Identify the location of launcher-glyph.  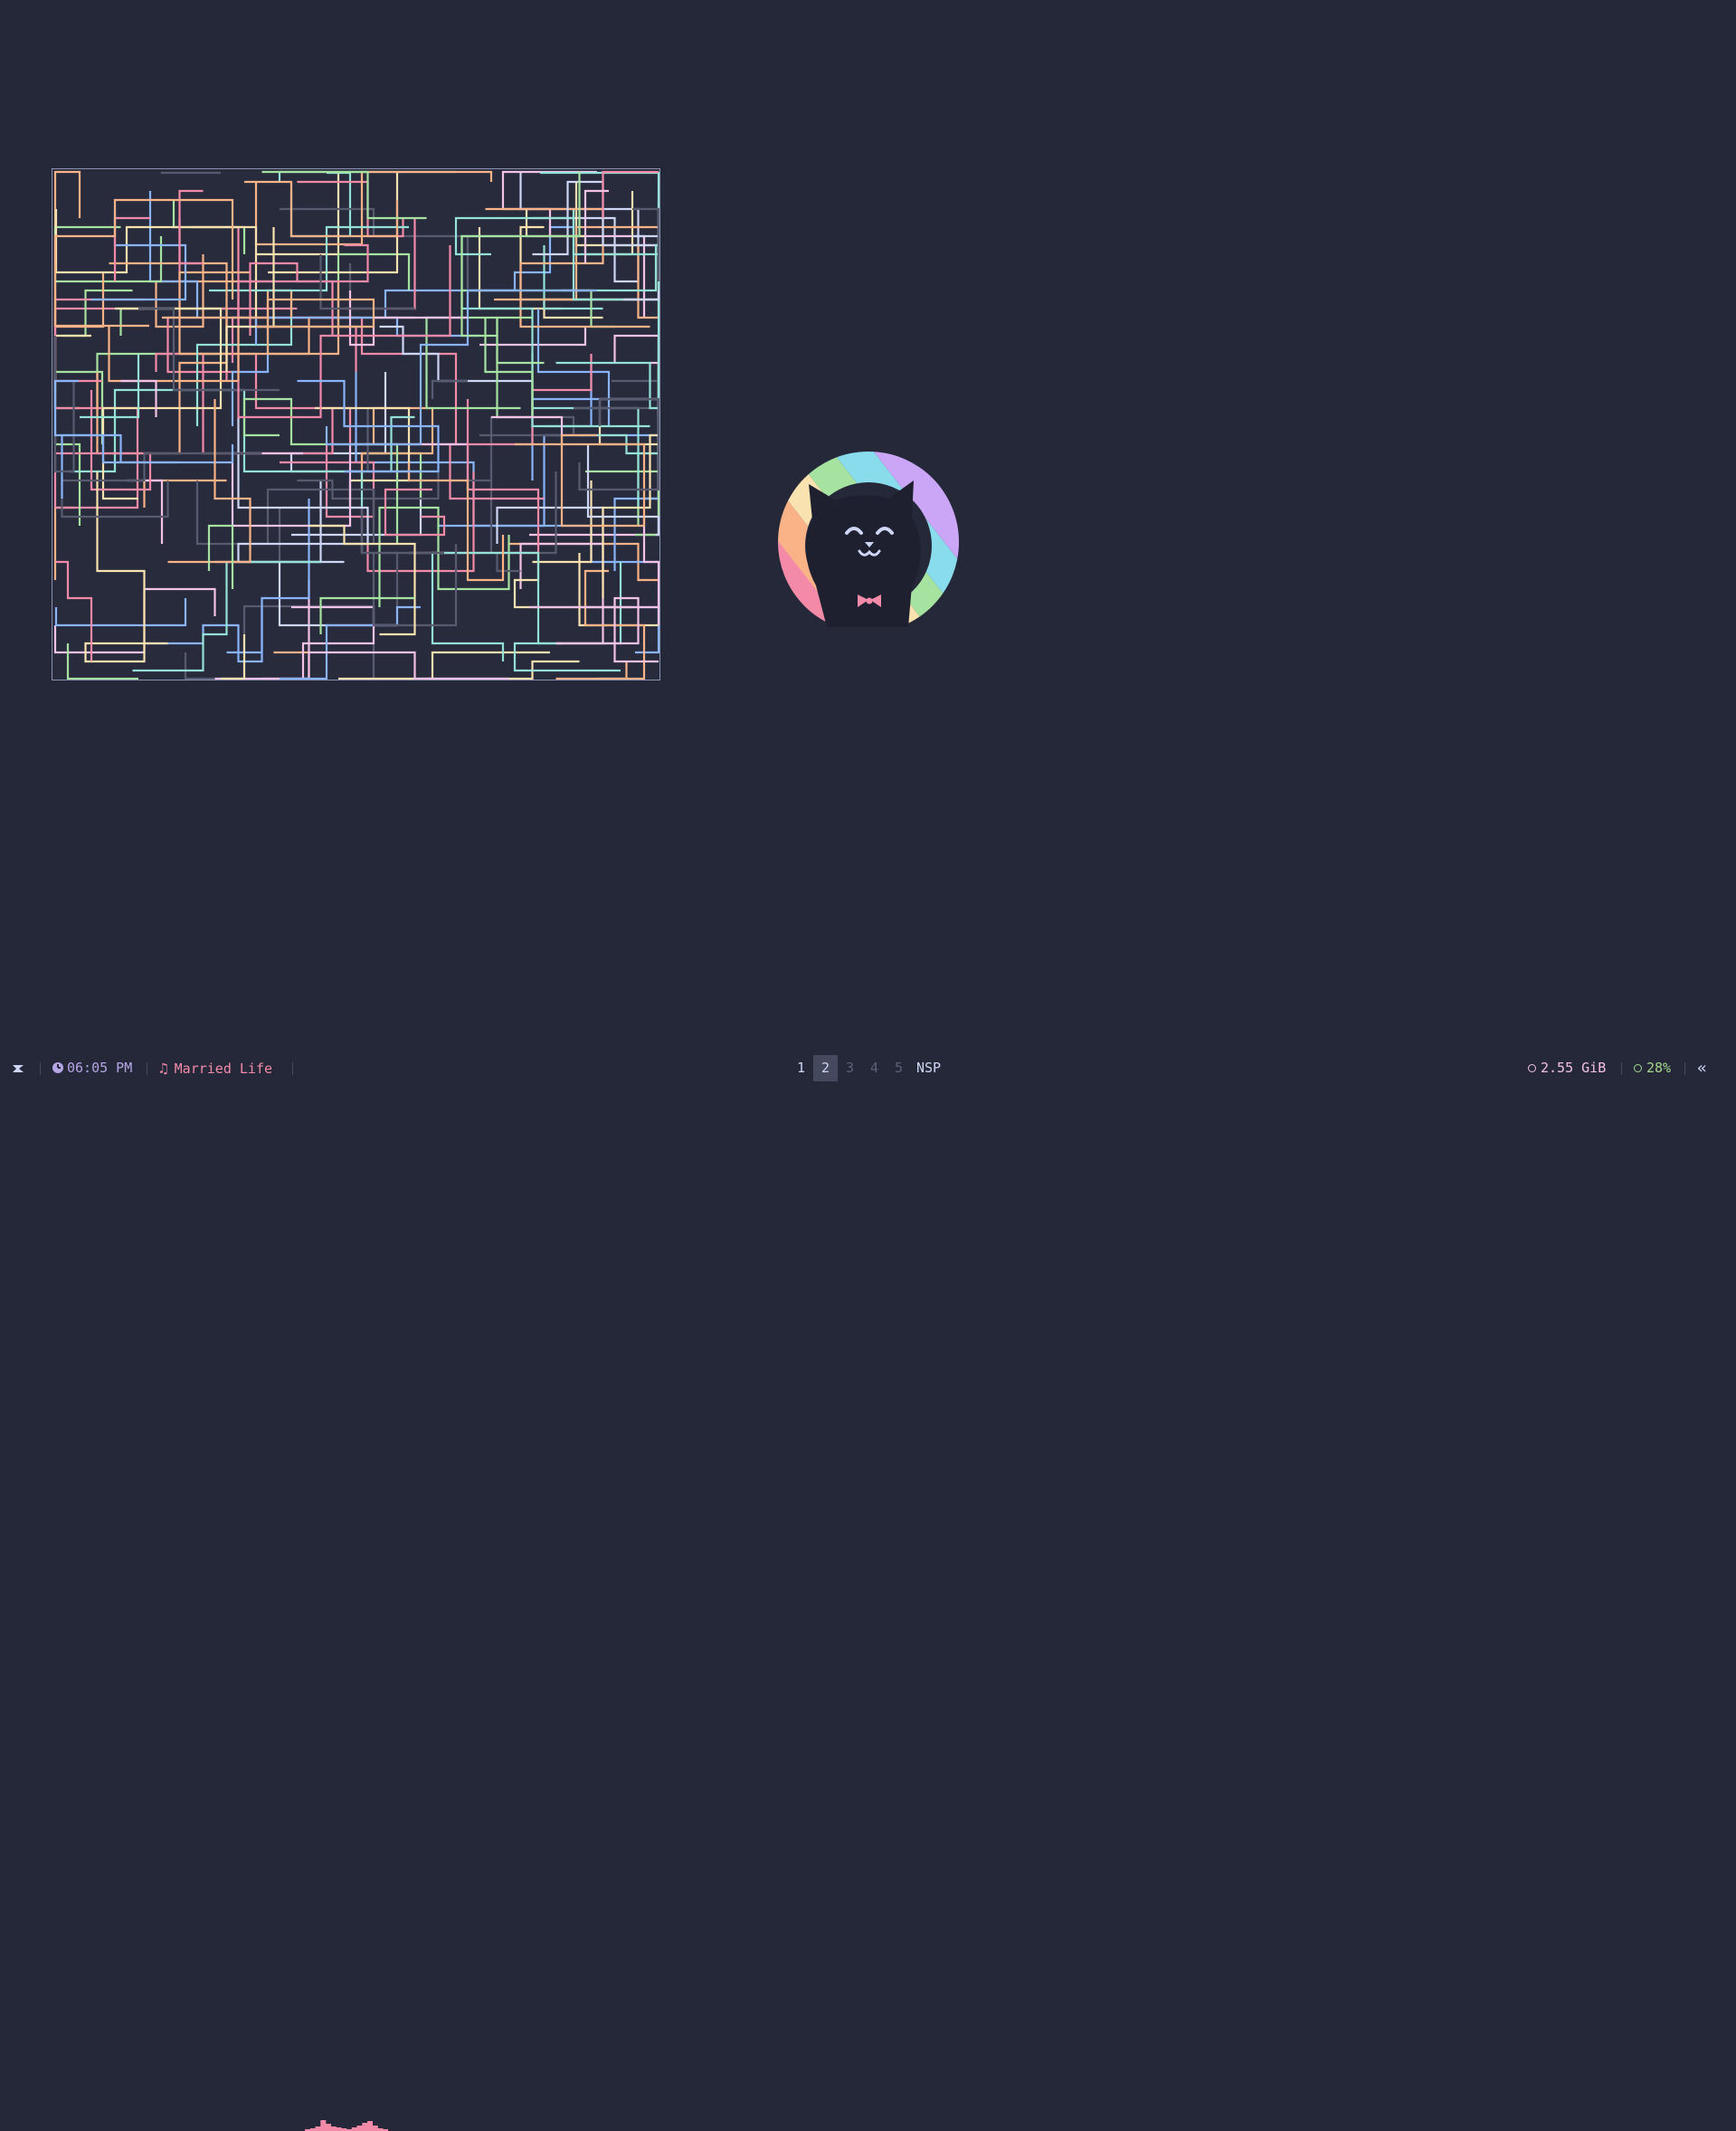
(18, 1068).